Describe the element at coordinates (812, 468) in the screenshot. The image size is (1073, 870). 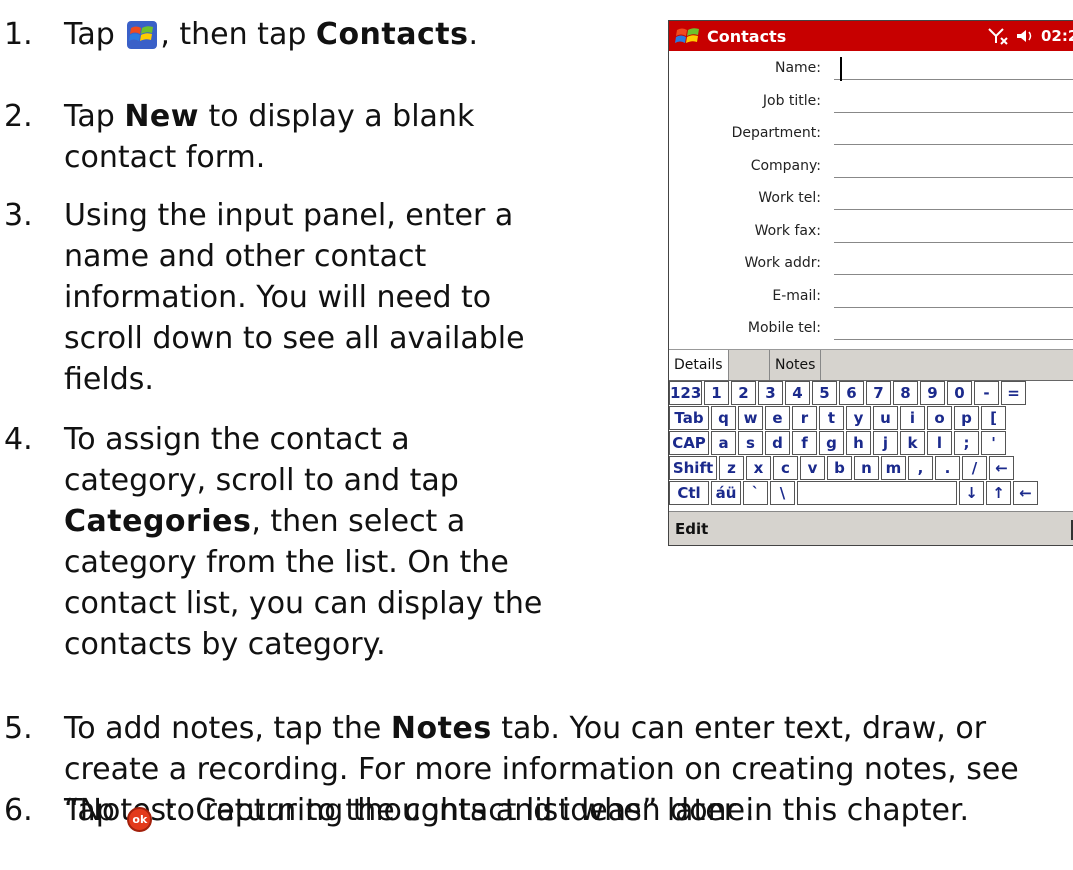
I see `keyboard-key: v` at that location.